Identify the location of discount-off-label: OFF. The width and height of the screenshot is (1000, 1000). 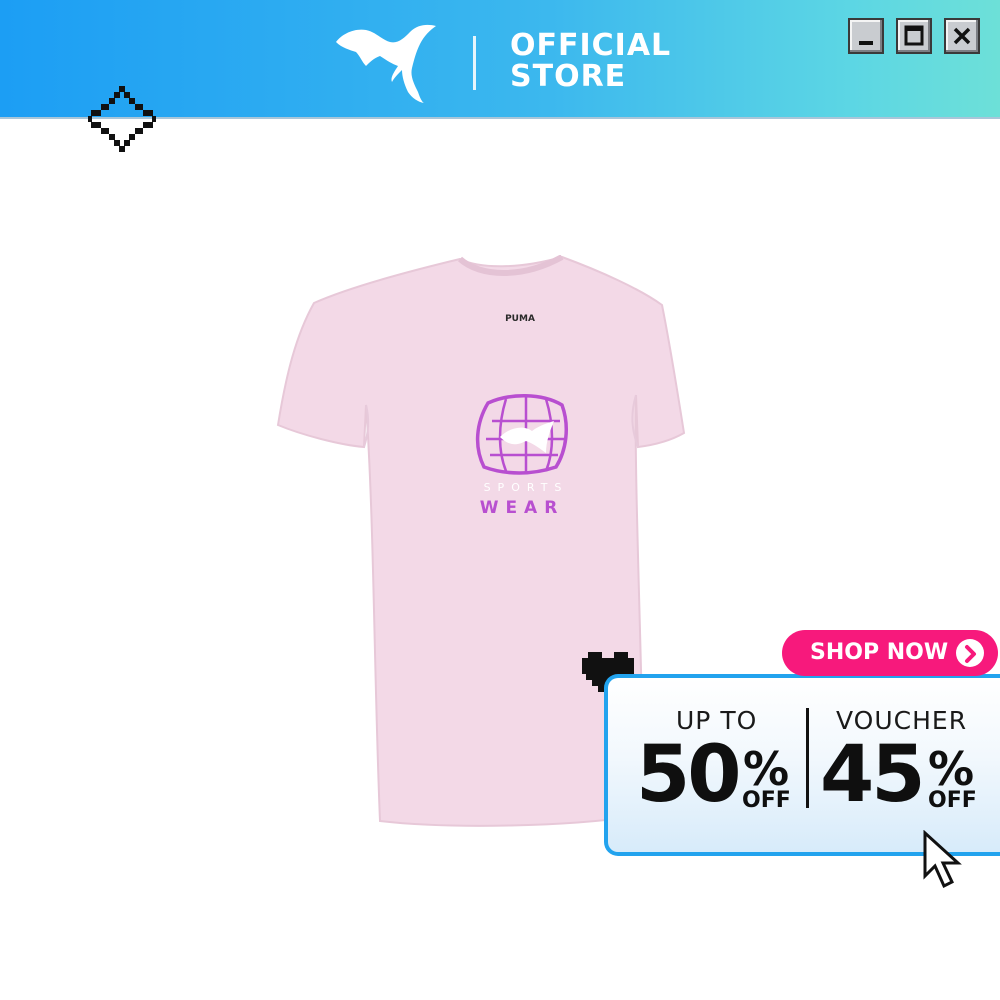
(766, 800).